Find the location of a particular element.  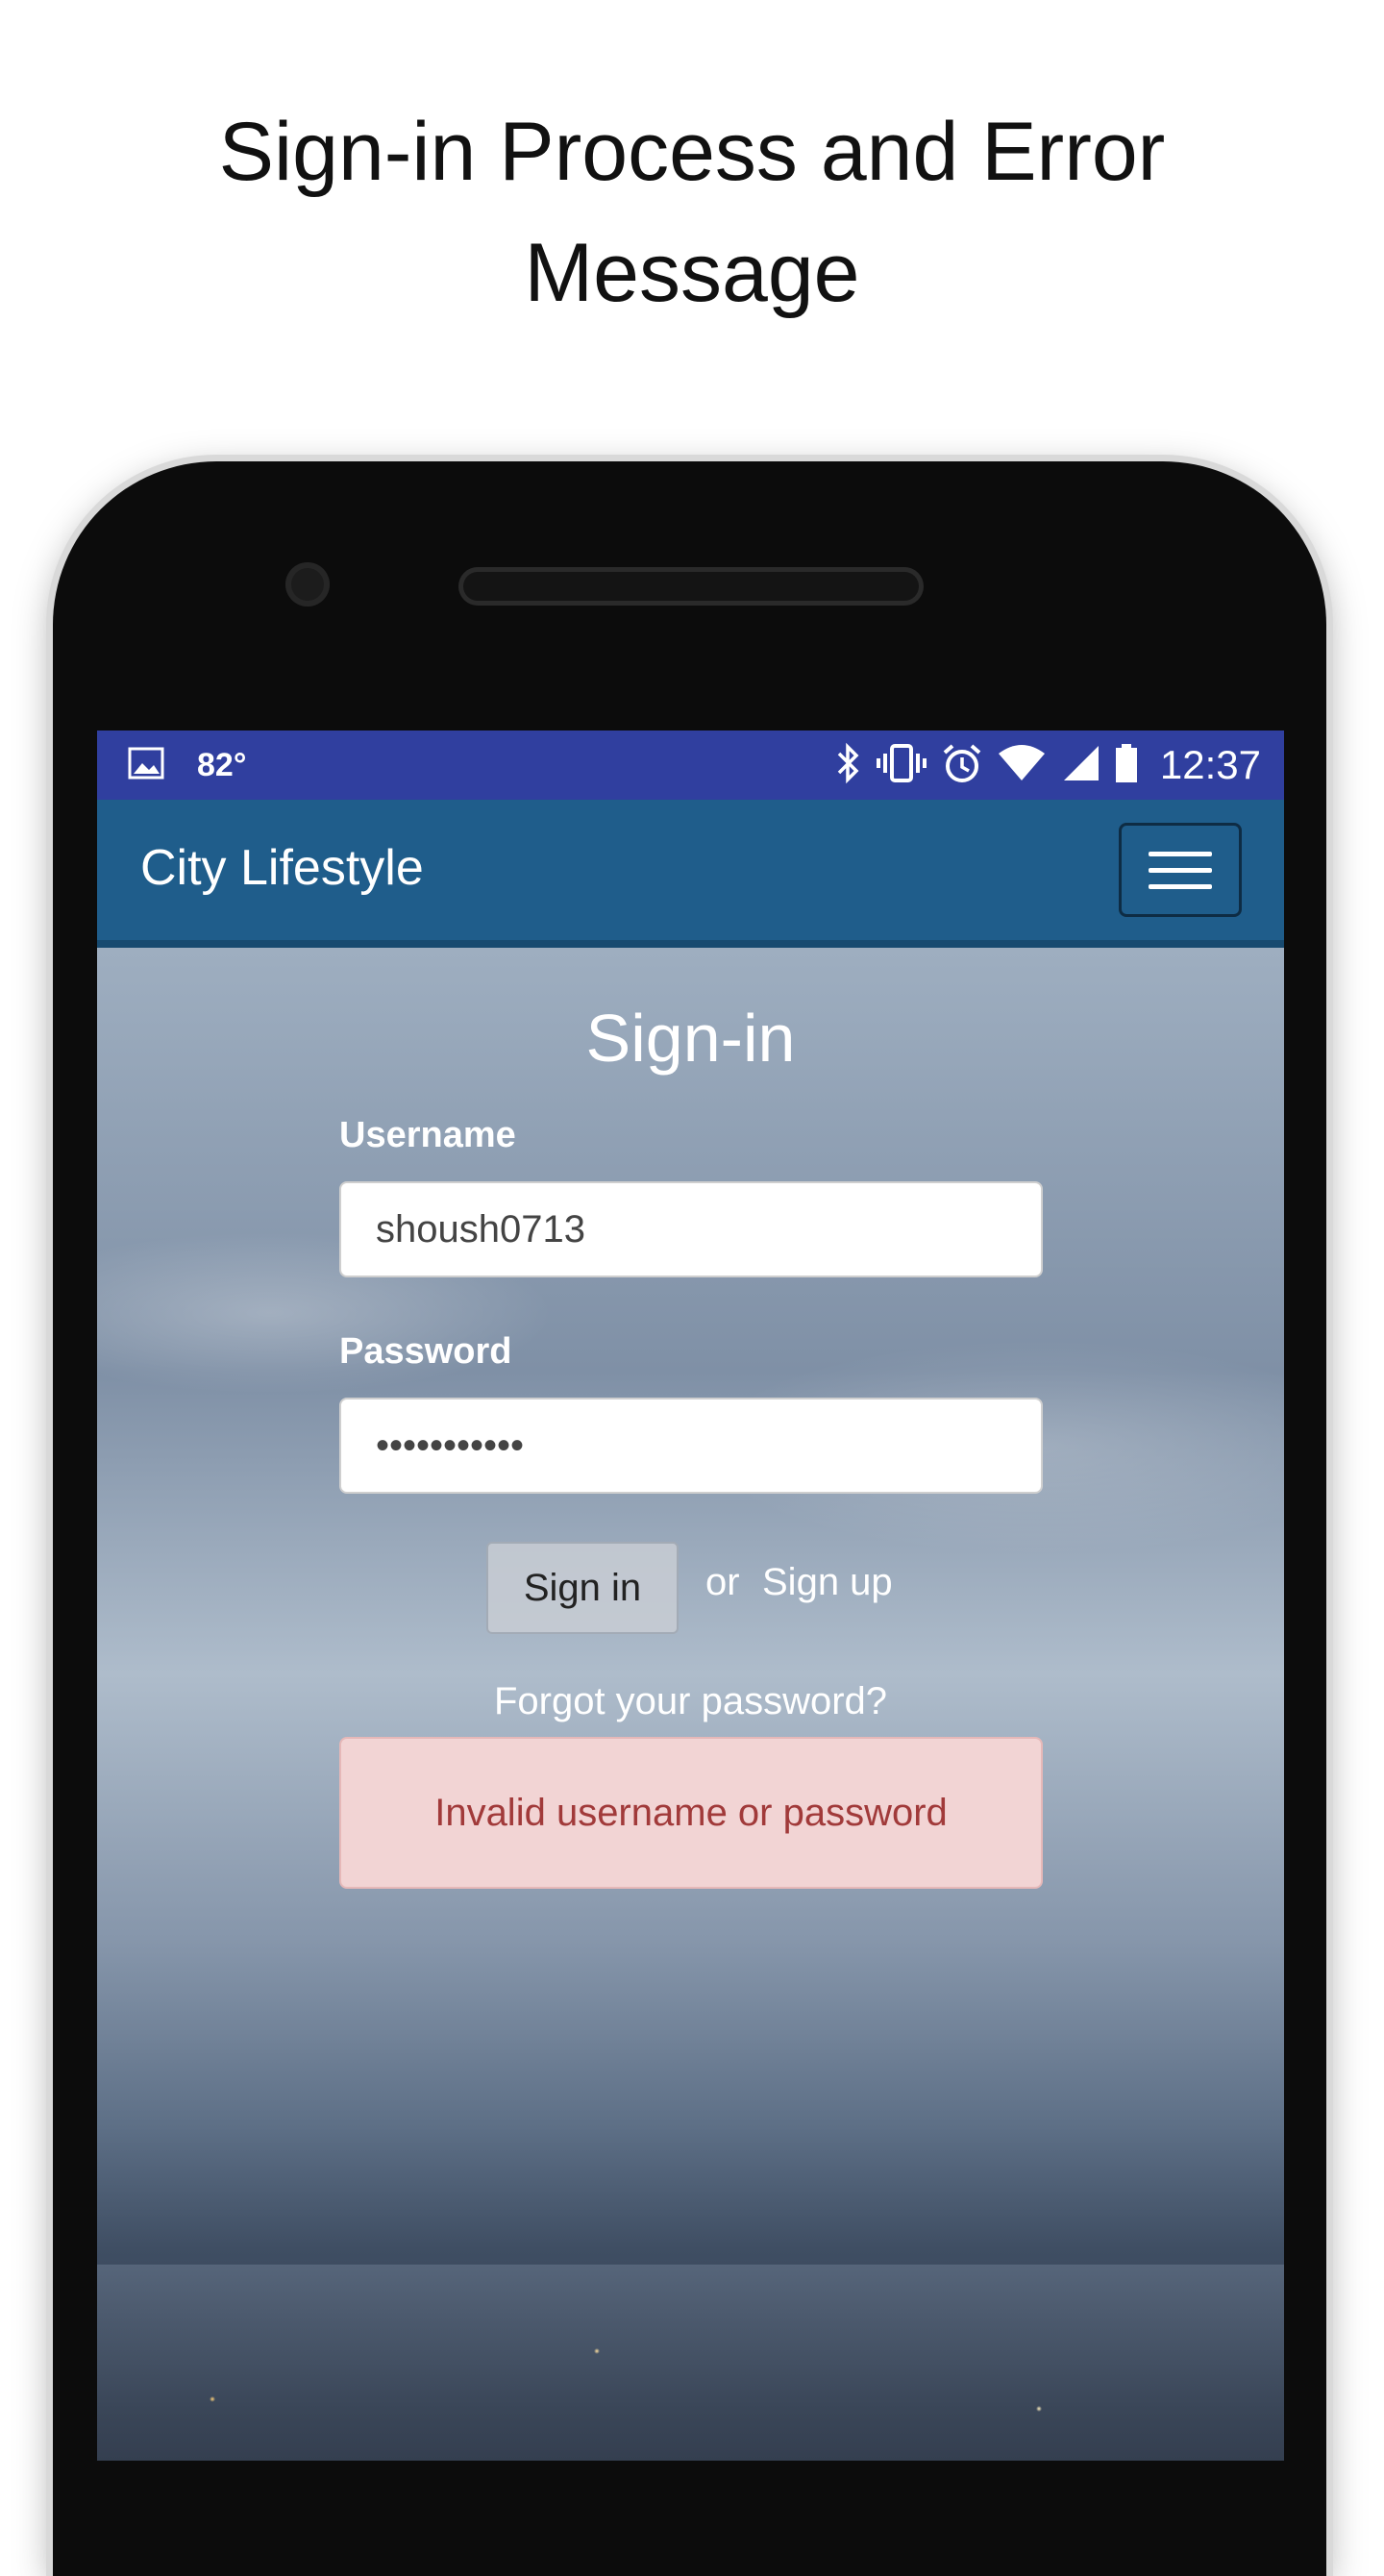

error-message: Invalid username or password is located at coordinates (691, 1813).